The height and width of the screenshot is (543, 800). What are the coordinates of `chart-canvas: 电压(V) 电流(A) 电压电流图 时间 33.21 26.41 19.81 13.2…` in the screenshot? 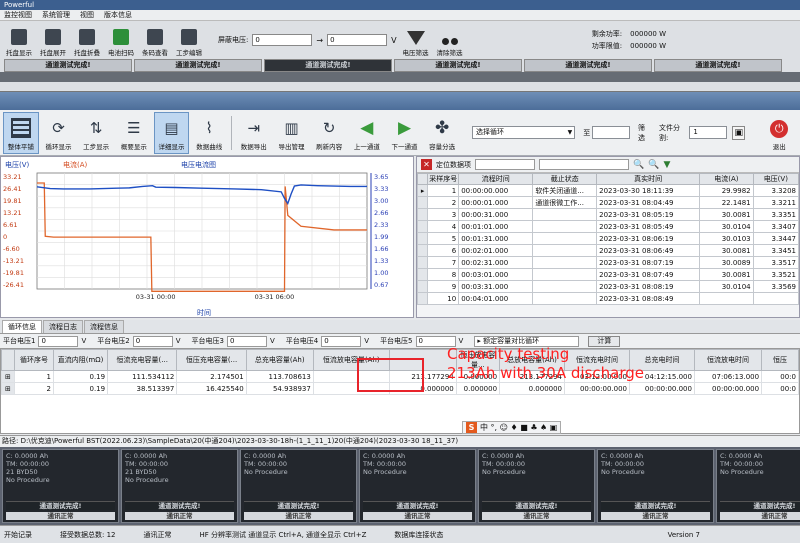 It's located at (195, 238).